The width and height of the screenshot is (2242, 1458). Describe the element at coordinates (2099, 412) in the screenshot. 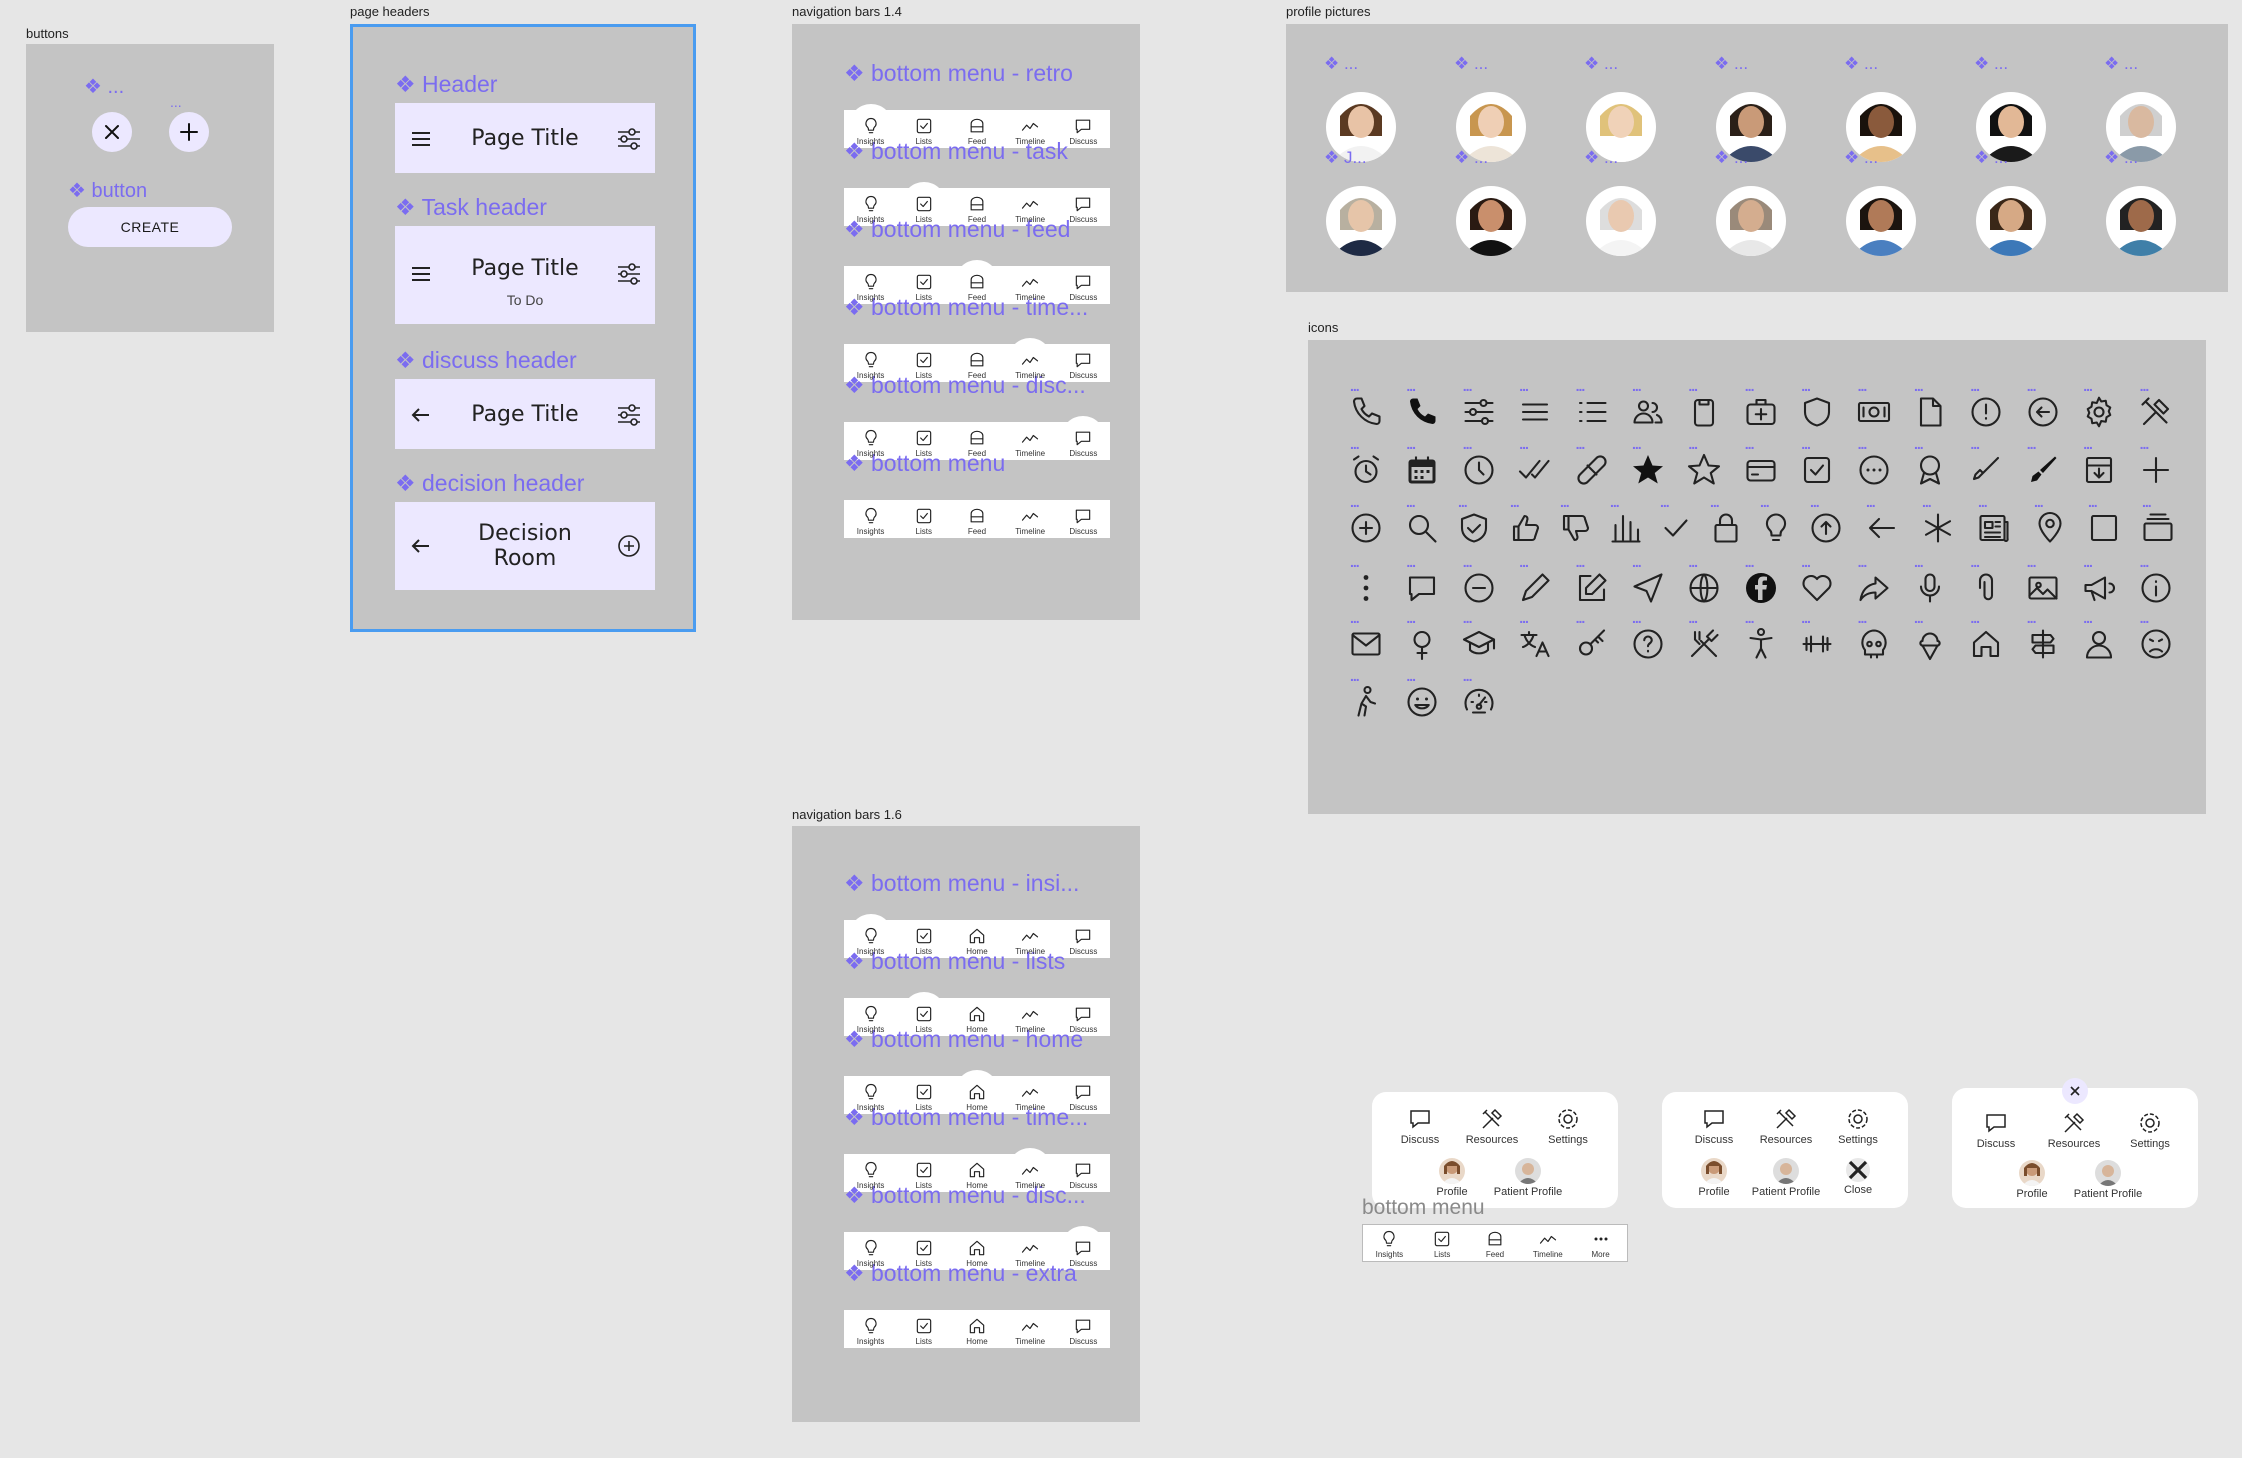

I see `gear-icon` at that location.